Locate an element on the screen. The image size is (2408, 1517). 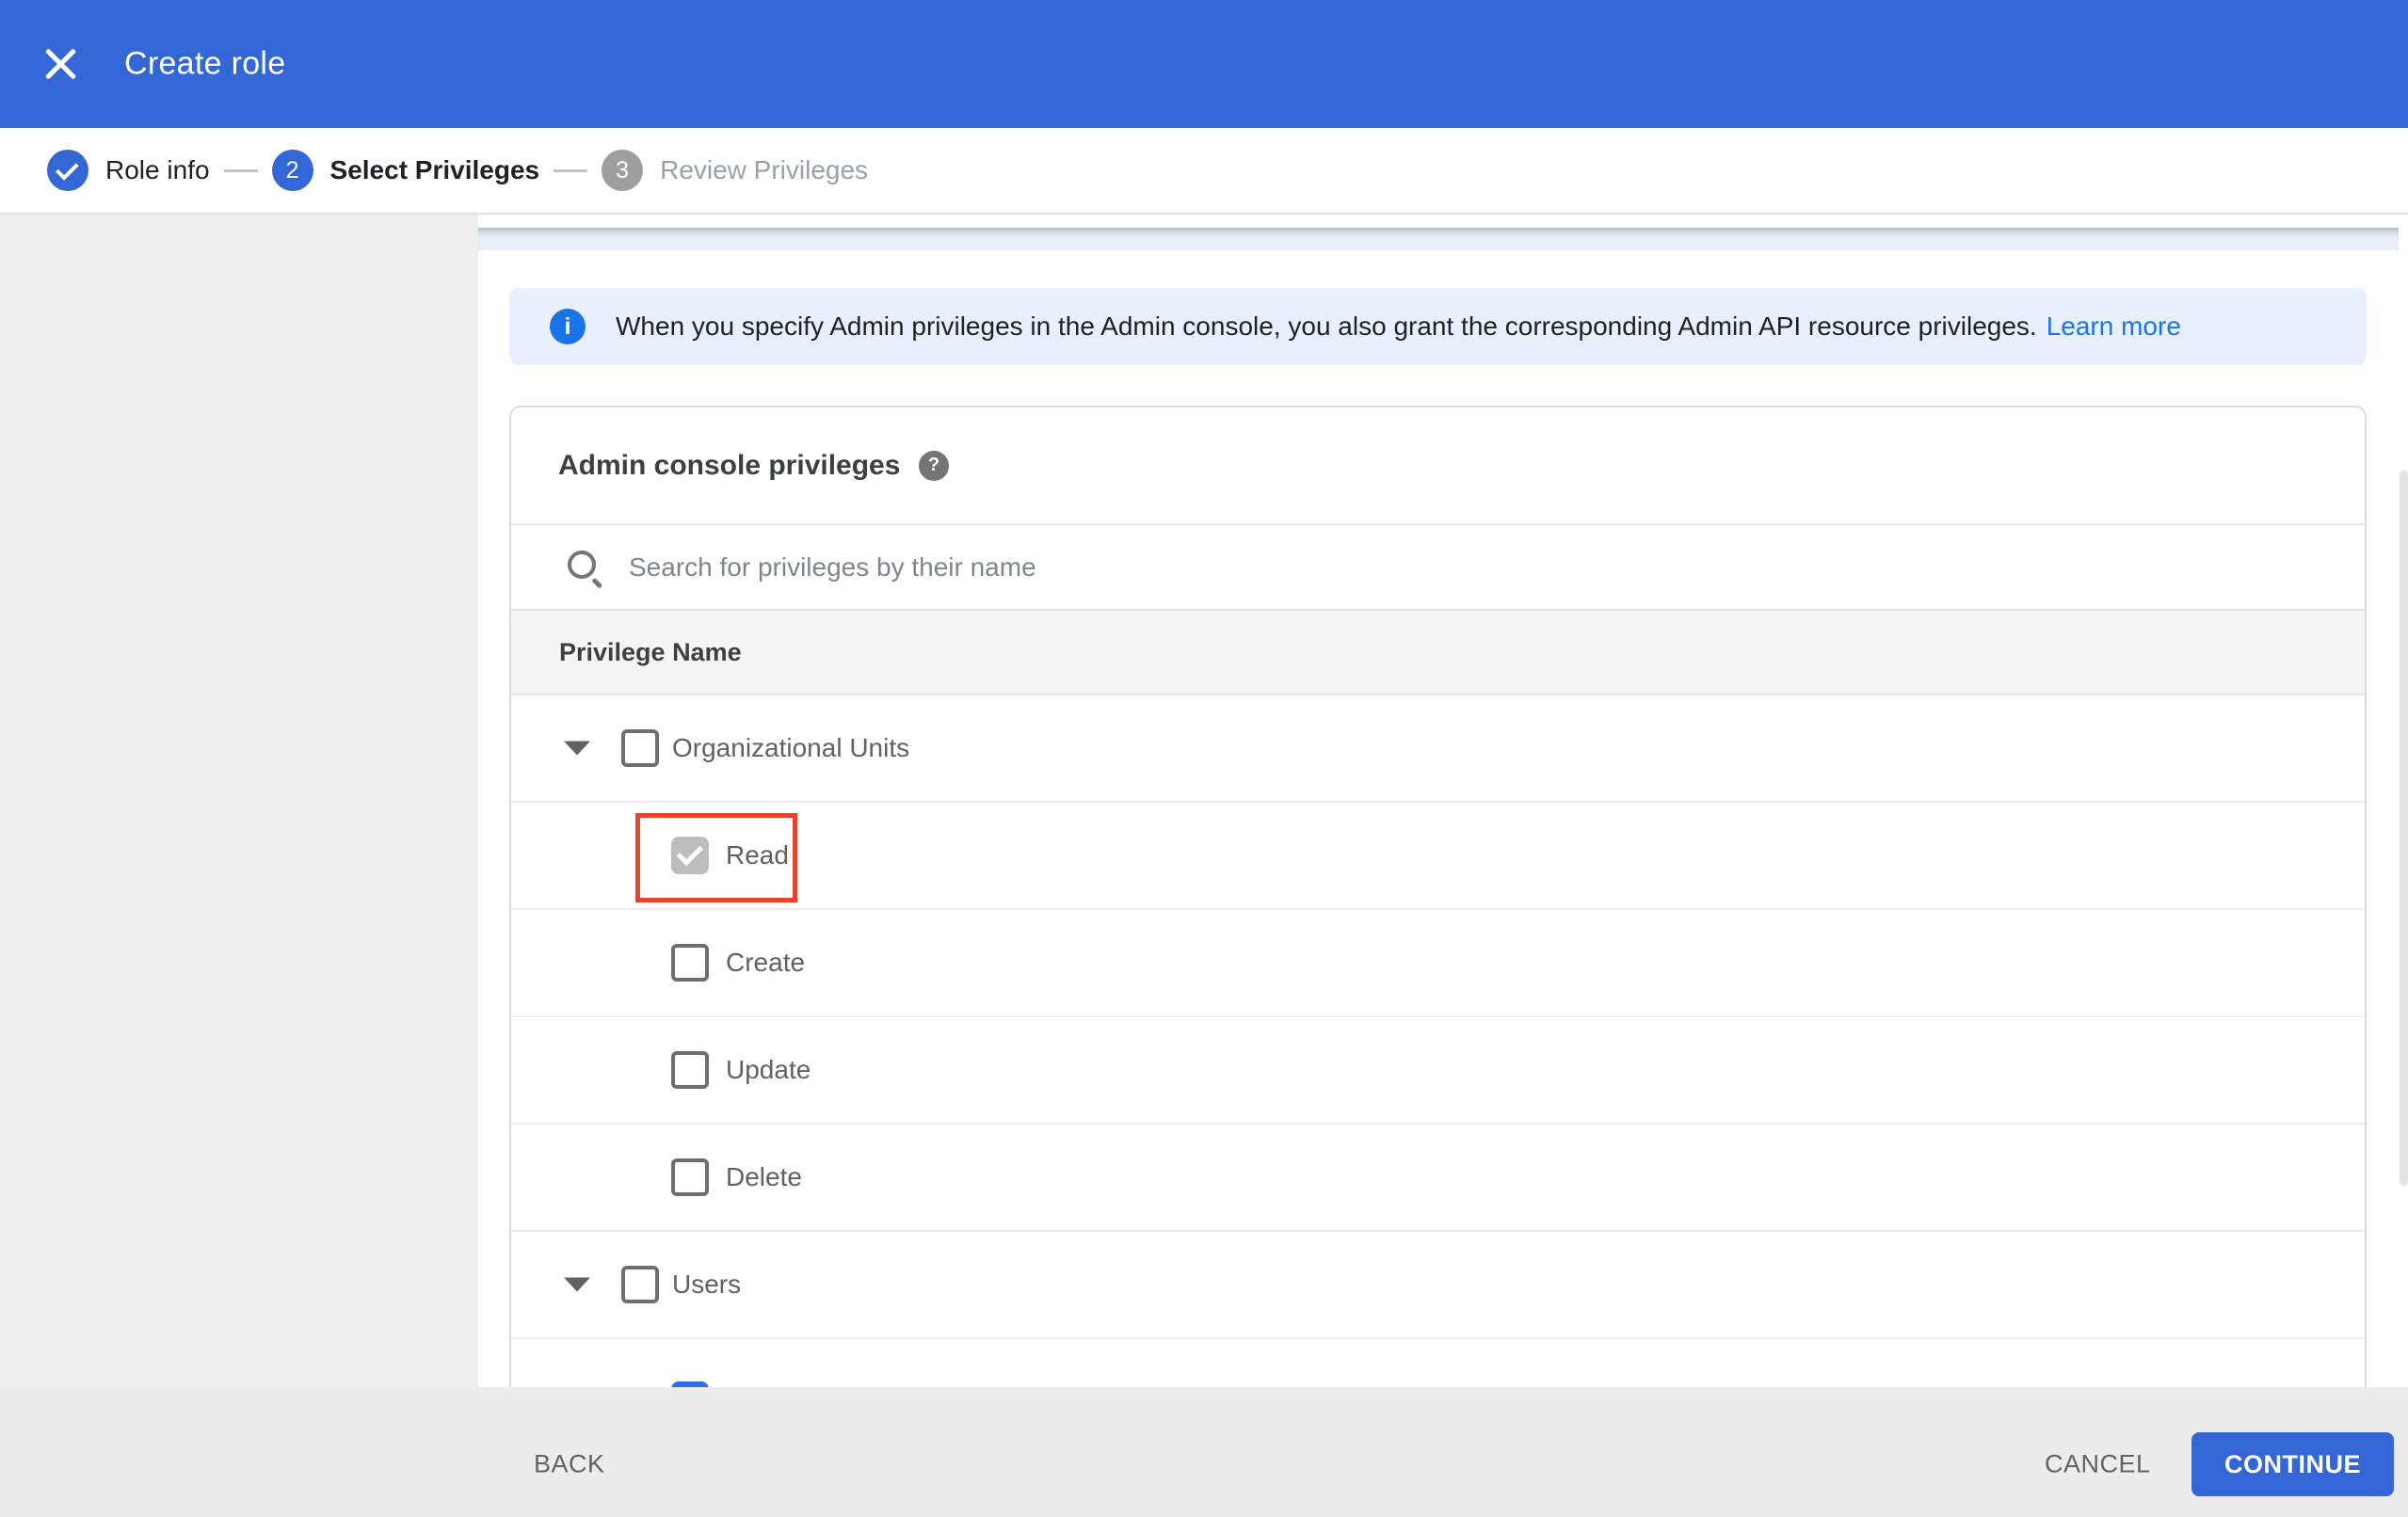
privilege-table-header: Privilege Name is located at coordinates (1438, 652).